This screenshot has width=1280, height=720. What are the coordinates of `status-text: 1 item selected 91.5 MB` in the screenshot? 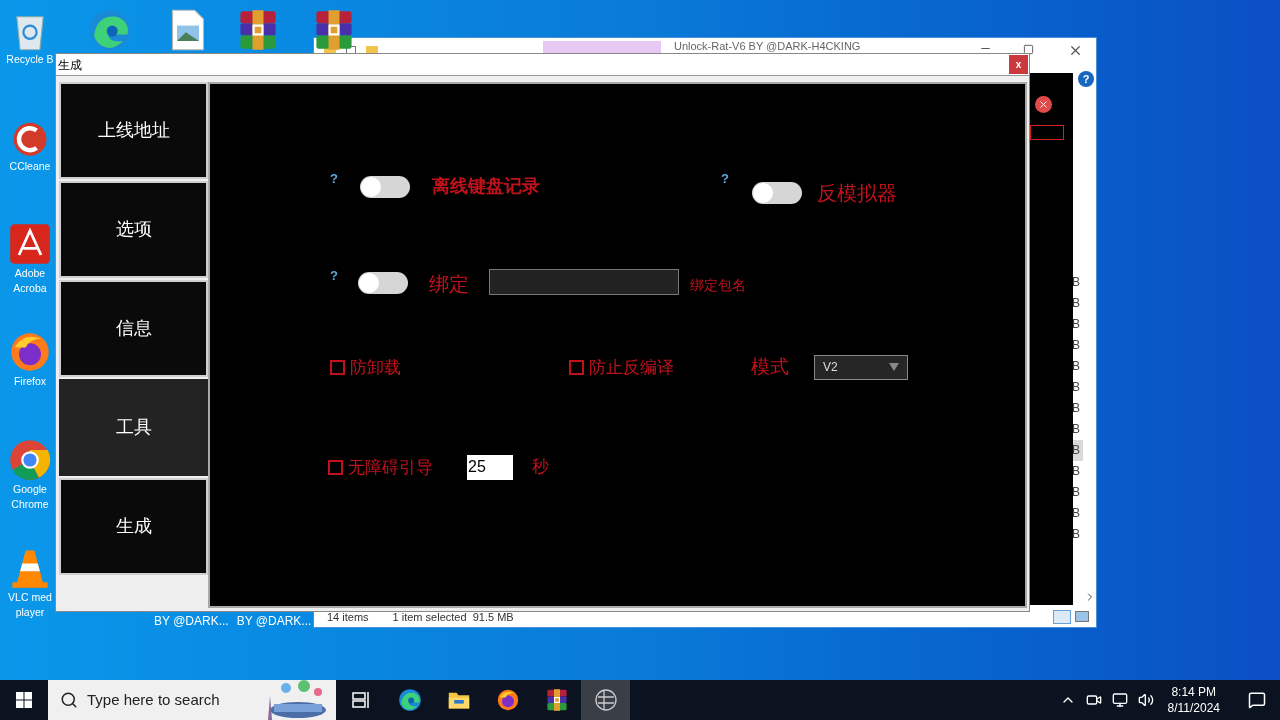 It's located at (453, 617).